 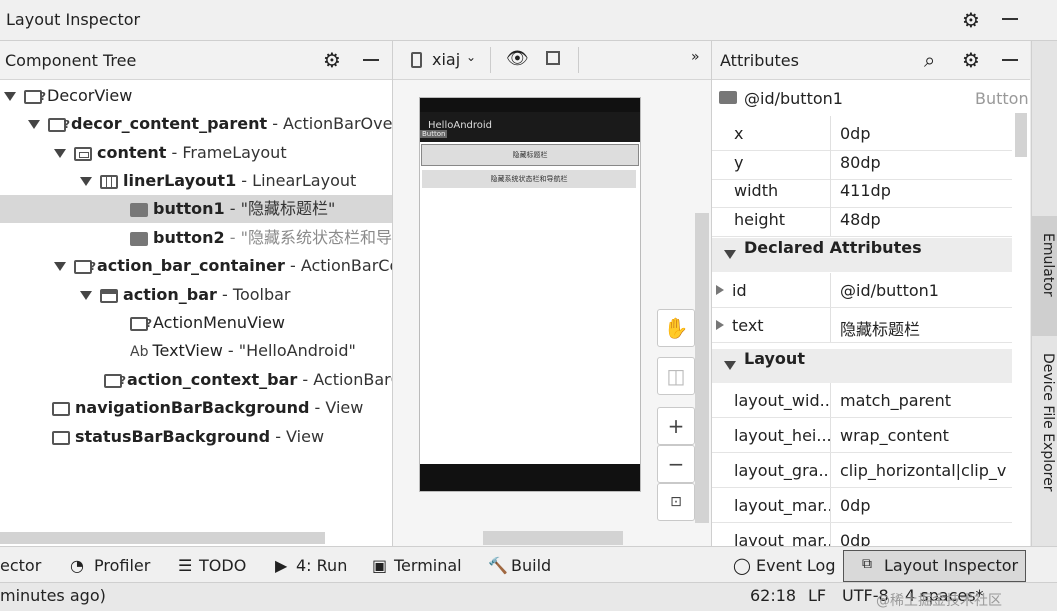 I want to click on eye-icon: 👁, so click(x=517, y=58).